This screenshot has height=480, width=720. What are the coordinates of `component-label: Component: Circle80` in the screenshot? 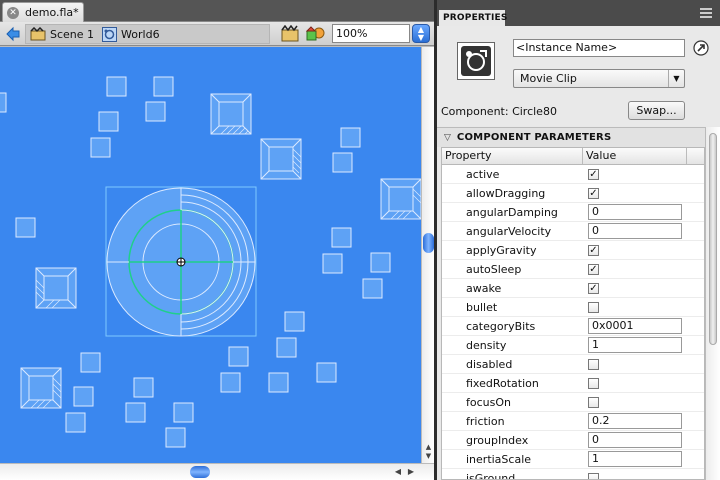 It's located at (499, 111).